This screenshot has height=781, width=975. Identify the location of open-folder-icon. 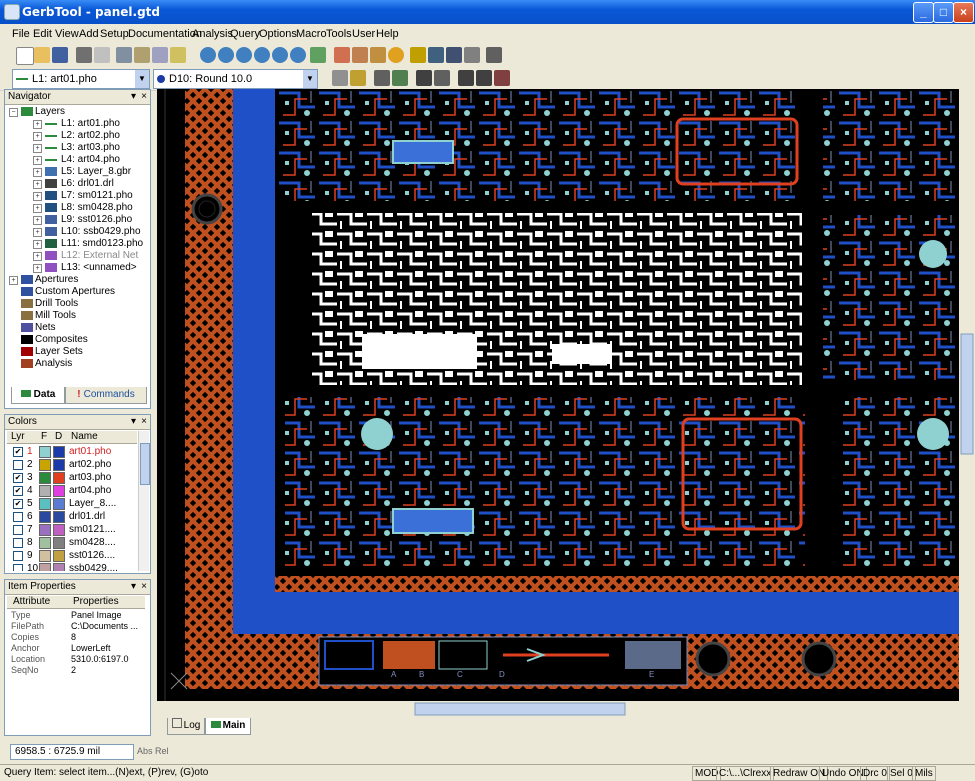
(42, 55).